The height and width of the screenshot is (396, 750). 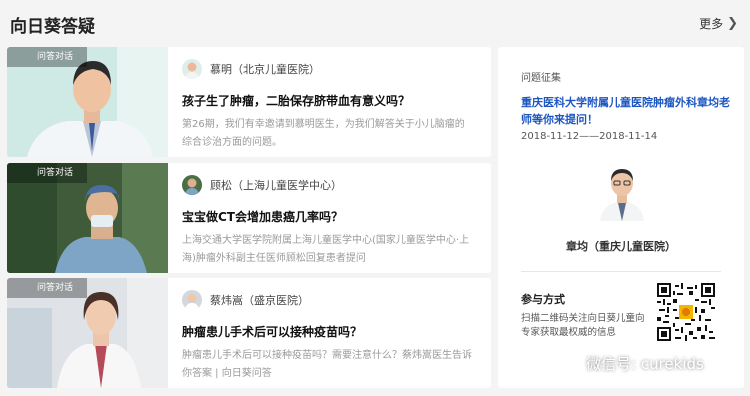 What do you see at coordinates (375, 22) in the screenshot?
I see `section-header: 向日葵答疑 更多 ❯` at bounding box center [375, 22].